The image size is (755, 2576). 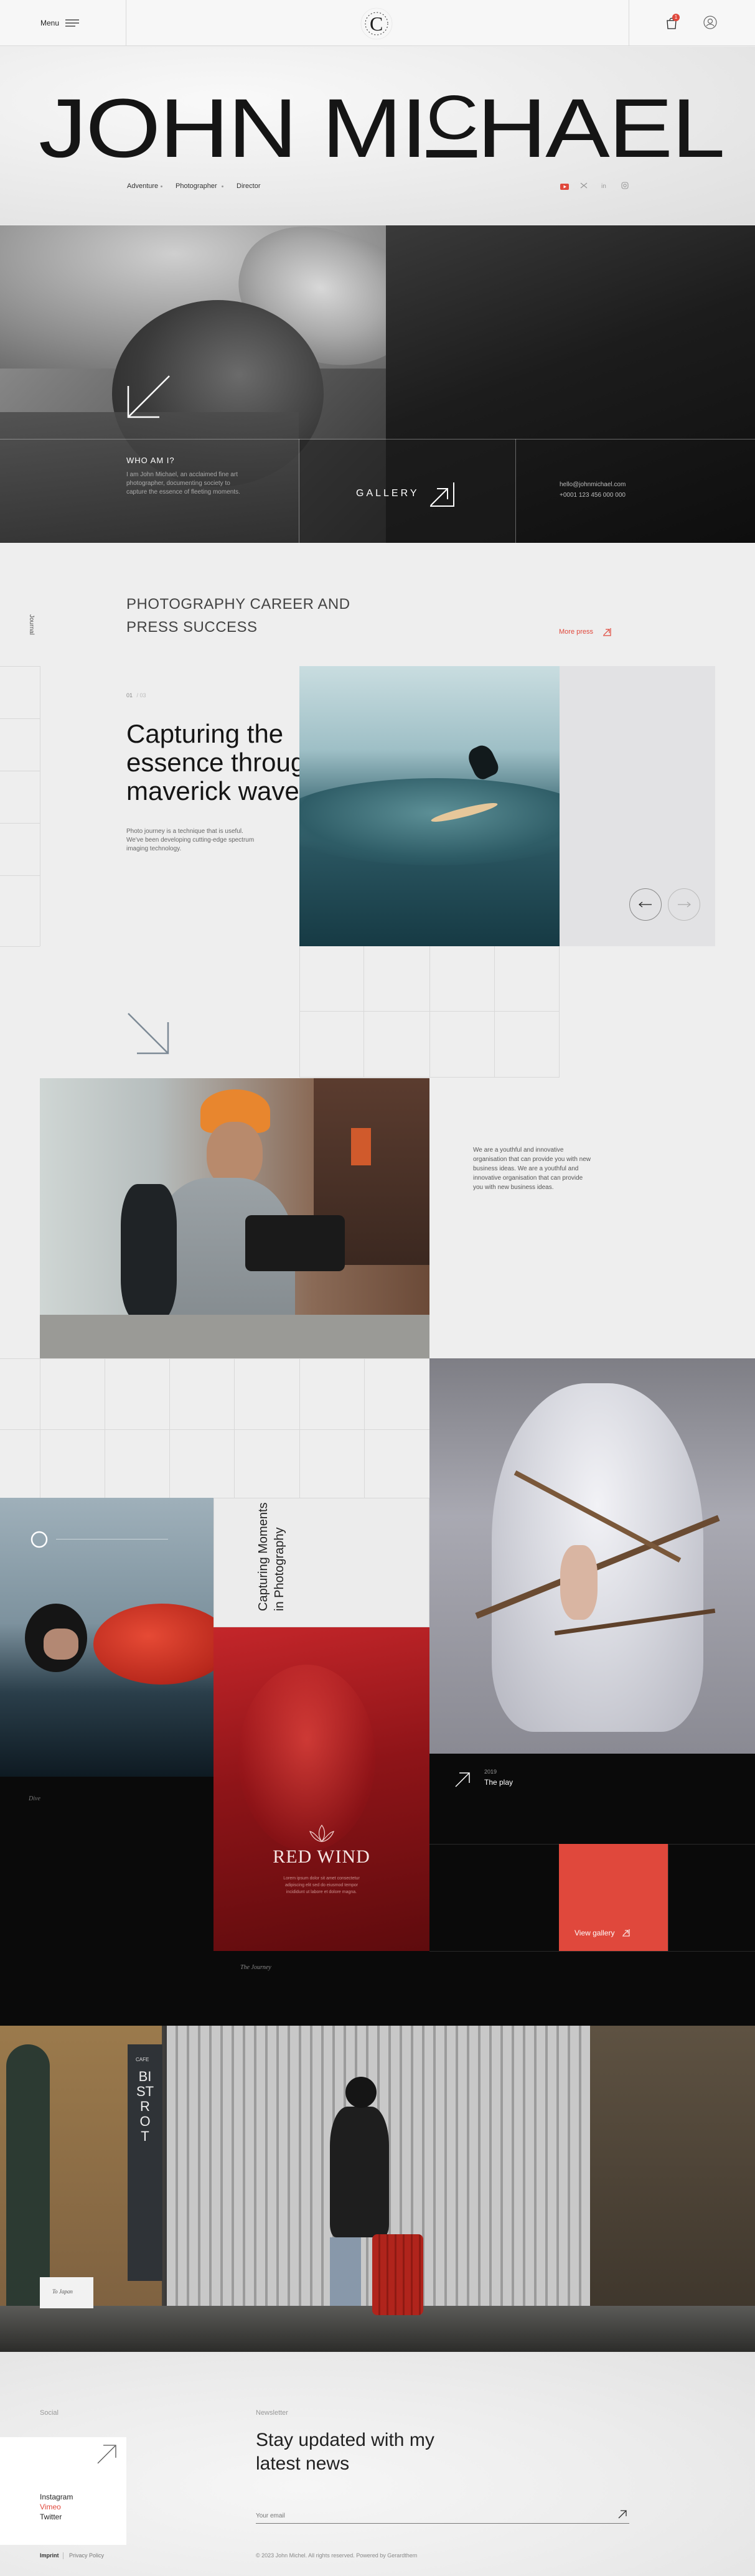 I want to click on social-link-vimeo: Vimeo, so click(x=50, y=2507).